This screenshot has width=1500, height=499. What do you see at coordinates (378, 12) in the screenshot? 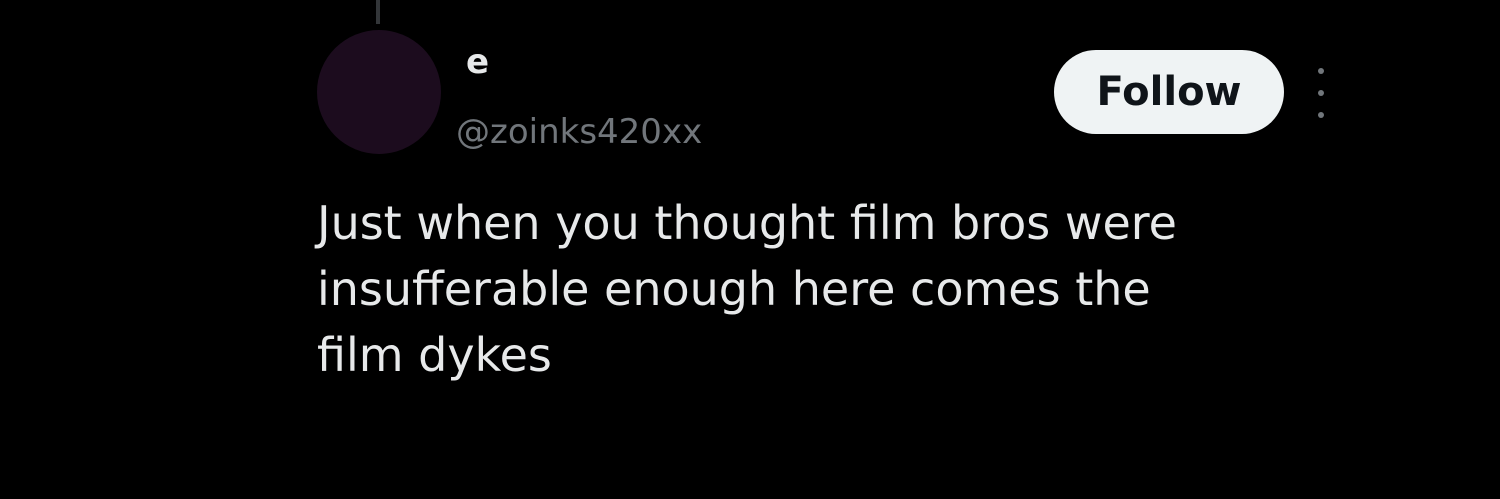
I see `thread-connector-line` at bounding box center [378, 12].